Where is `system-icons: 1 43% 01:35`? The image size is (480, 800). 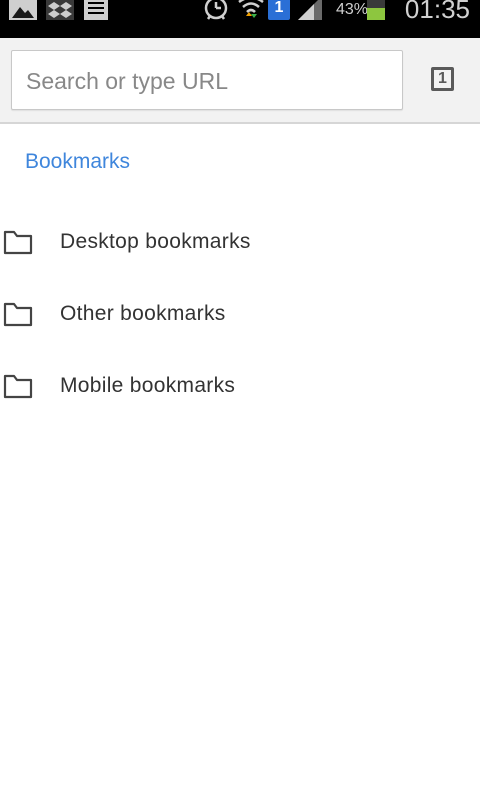
system-icons: 1 43% 01:35 is located at coordinates (335, 19).